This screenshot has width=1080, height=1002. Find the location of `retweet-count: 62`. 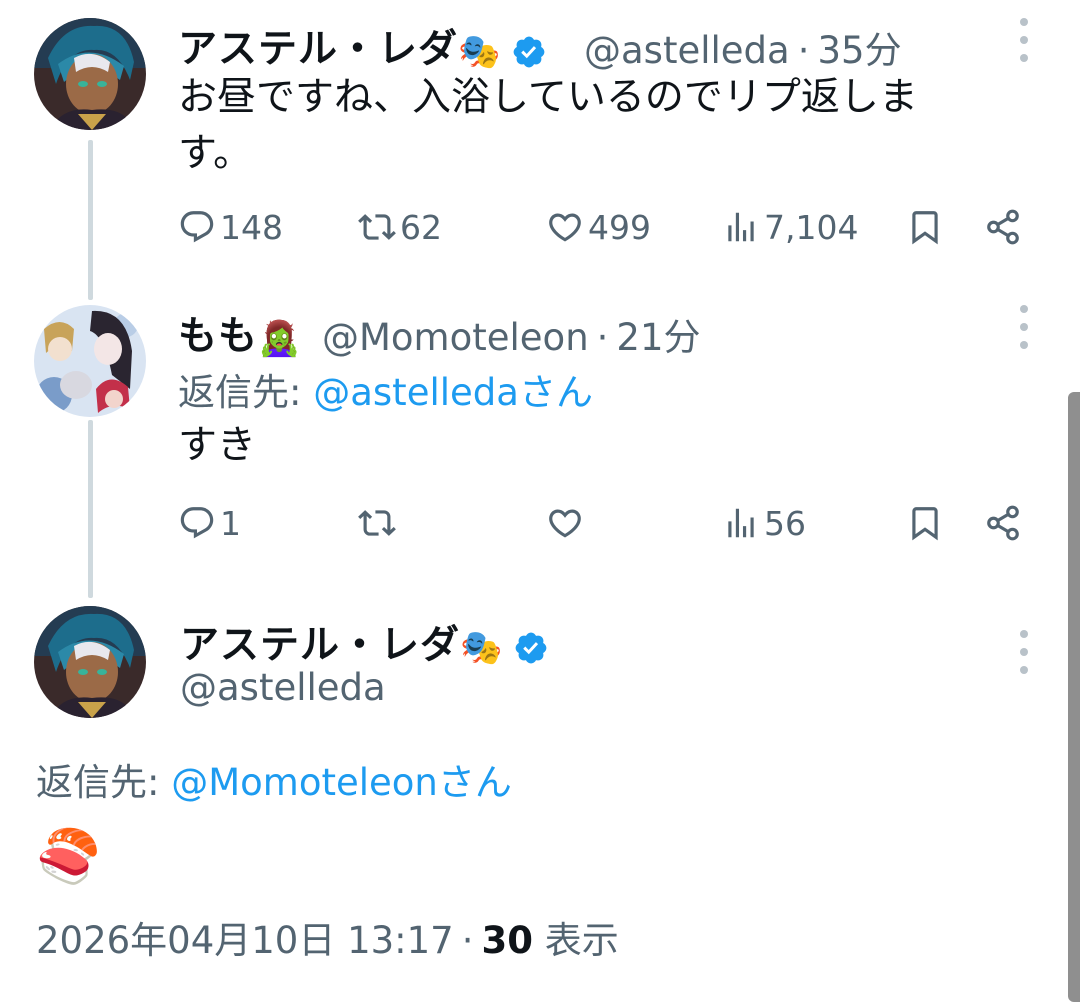

retweet-count: 62 is located at coordinates (421, 227).